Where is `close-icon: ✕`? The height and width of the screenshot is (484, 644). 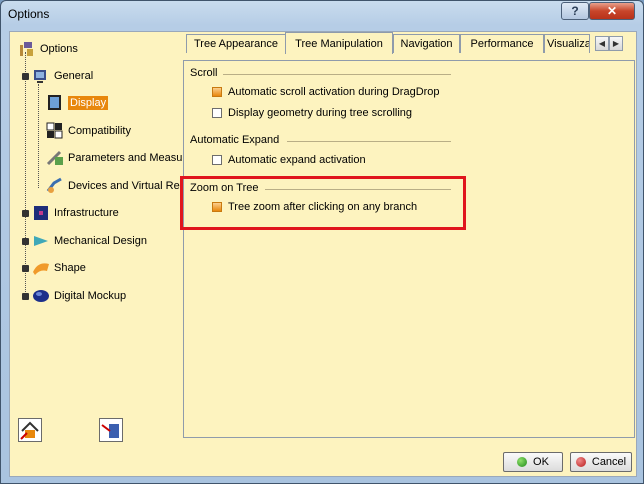
close-icon: ✕ is located at coordinates (612, 11).